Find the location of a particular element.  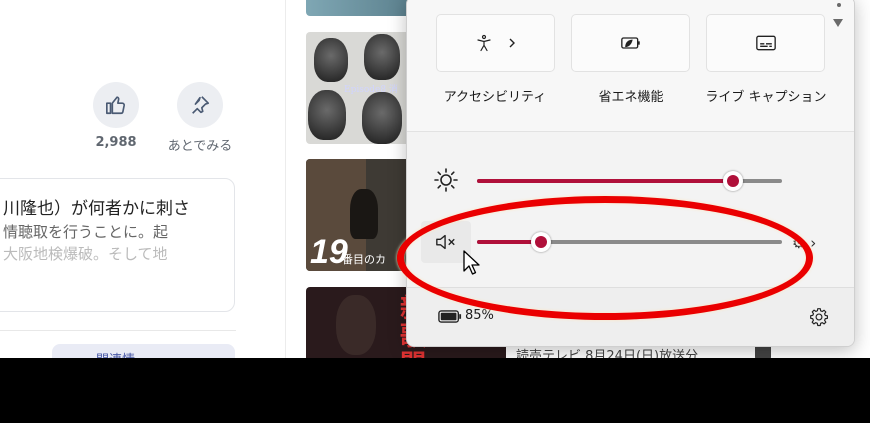

pin-icon is located at coordinates (201, 105).